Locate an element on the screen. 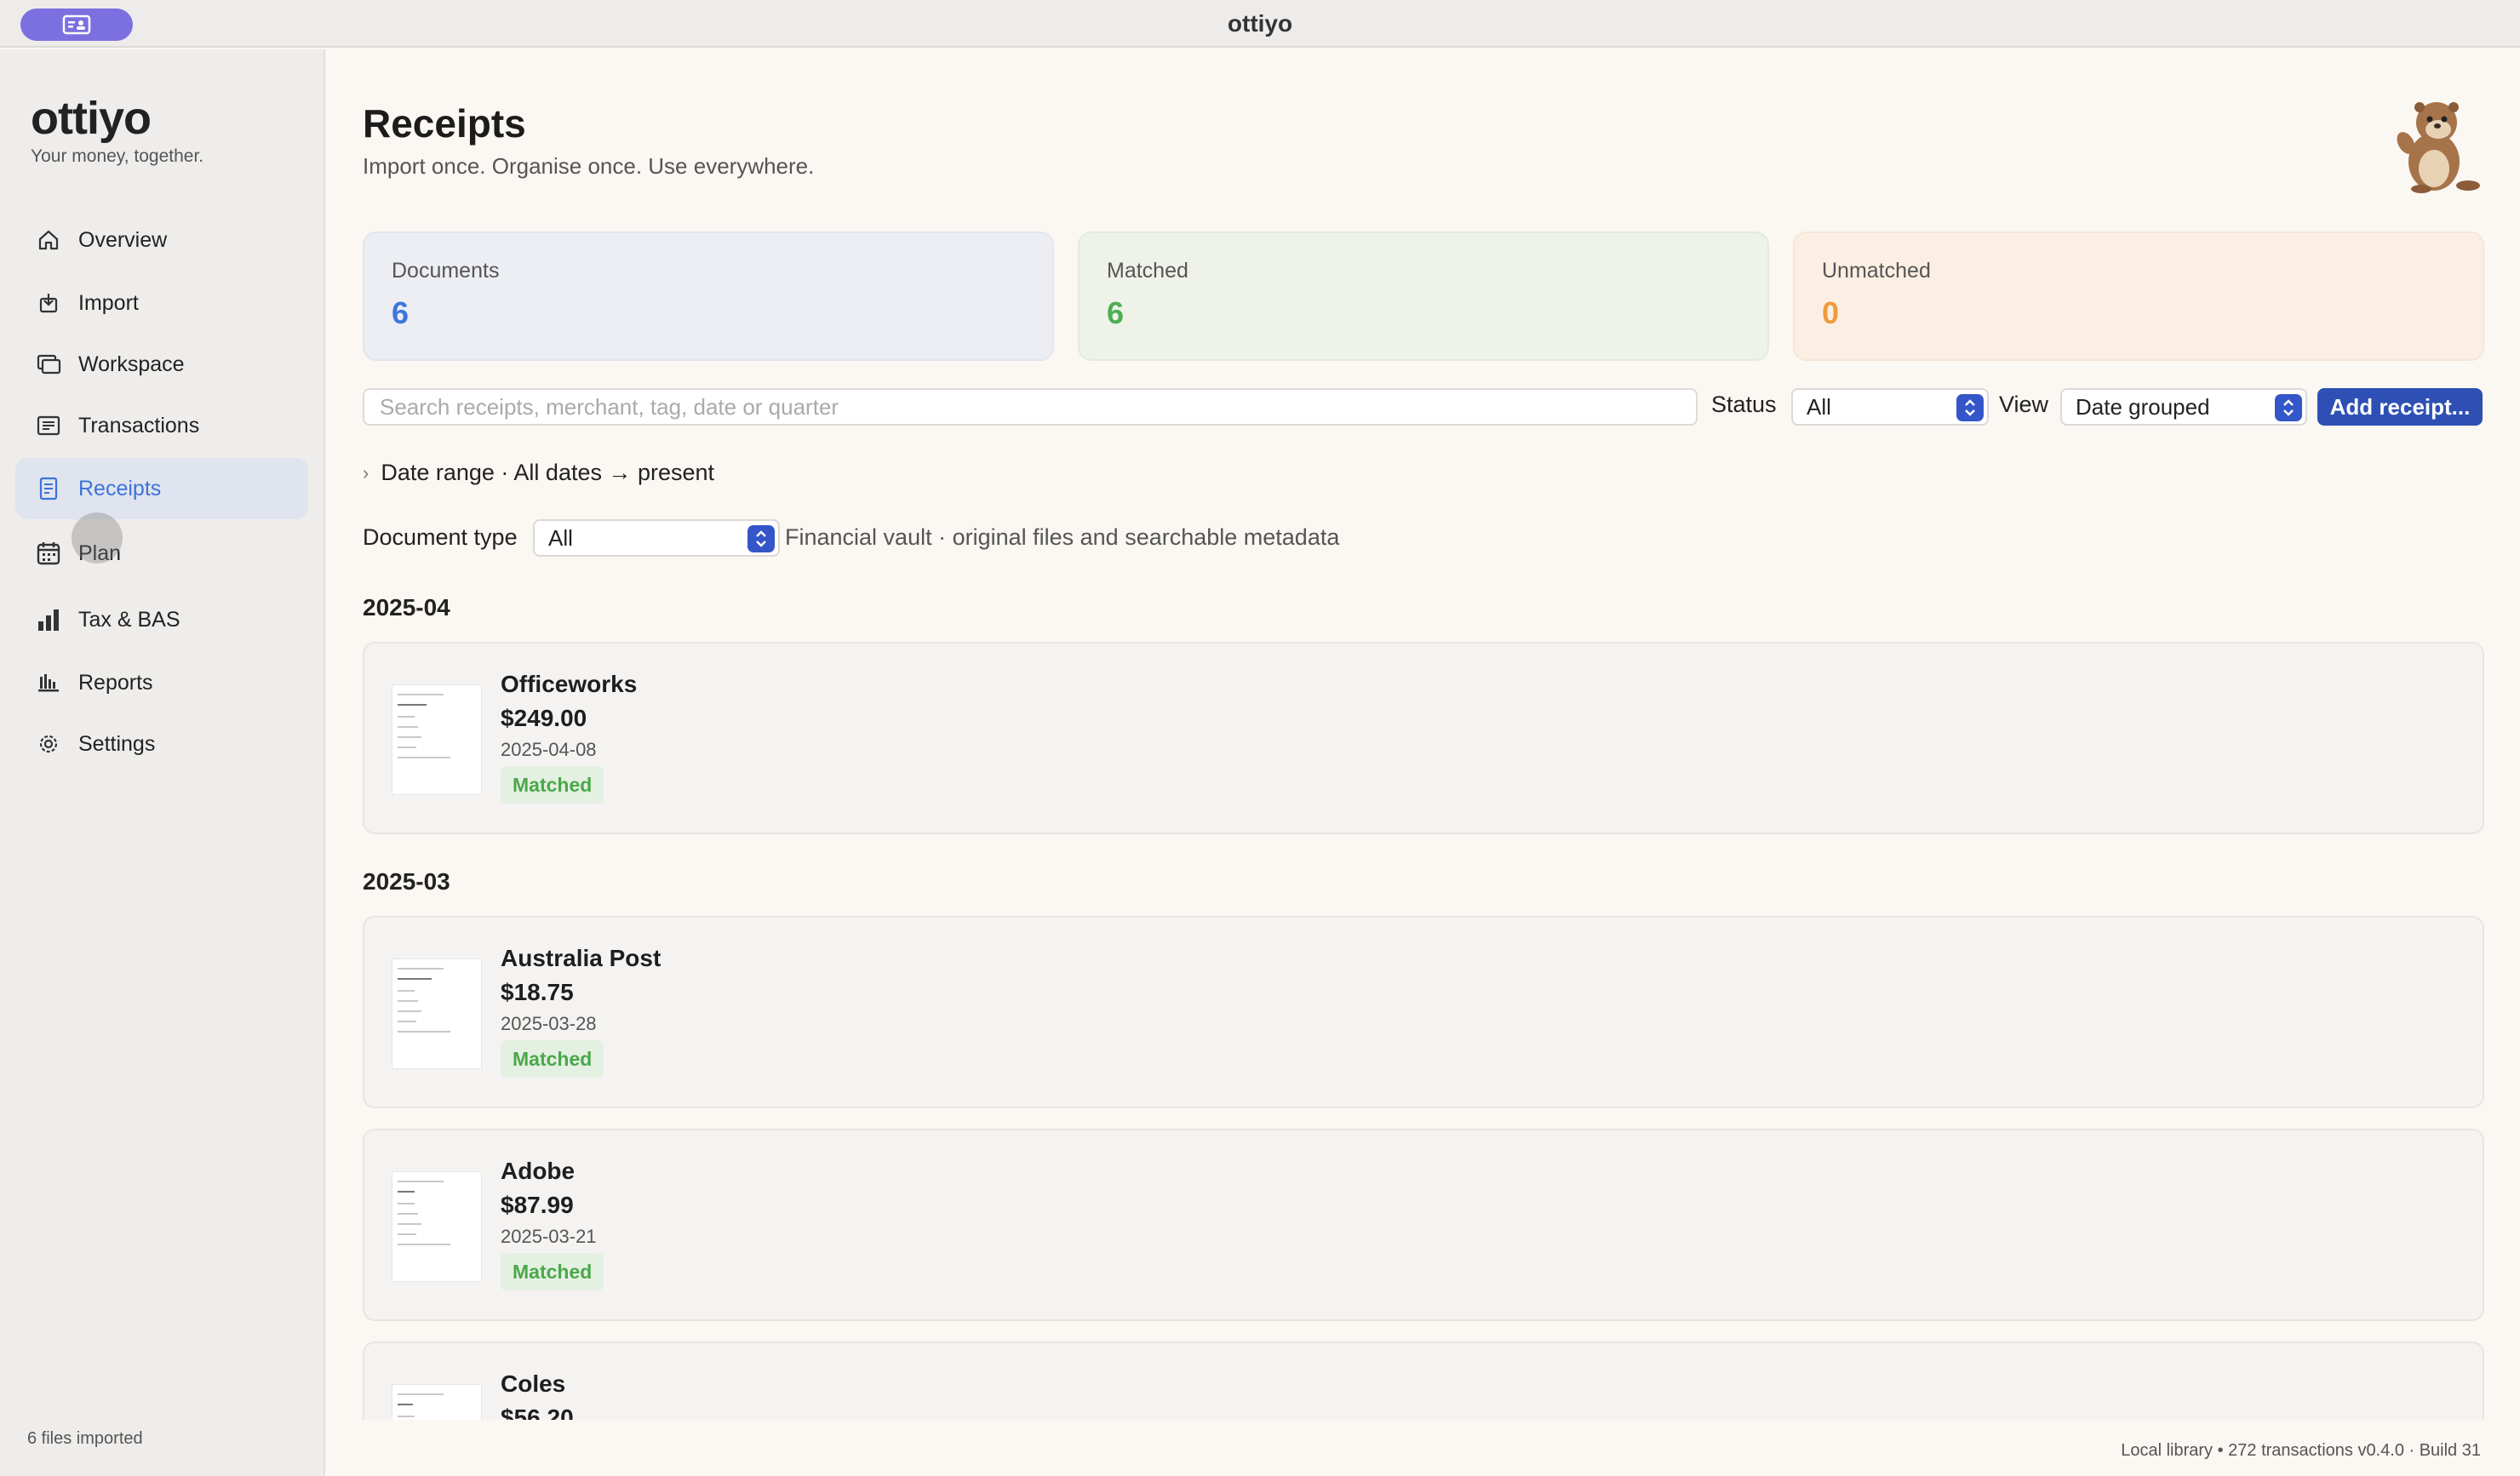 This screenshot has height=1476, width=2520. gear-icon is located at coordinates (48, 744).